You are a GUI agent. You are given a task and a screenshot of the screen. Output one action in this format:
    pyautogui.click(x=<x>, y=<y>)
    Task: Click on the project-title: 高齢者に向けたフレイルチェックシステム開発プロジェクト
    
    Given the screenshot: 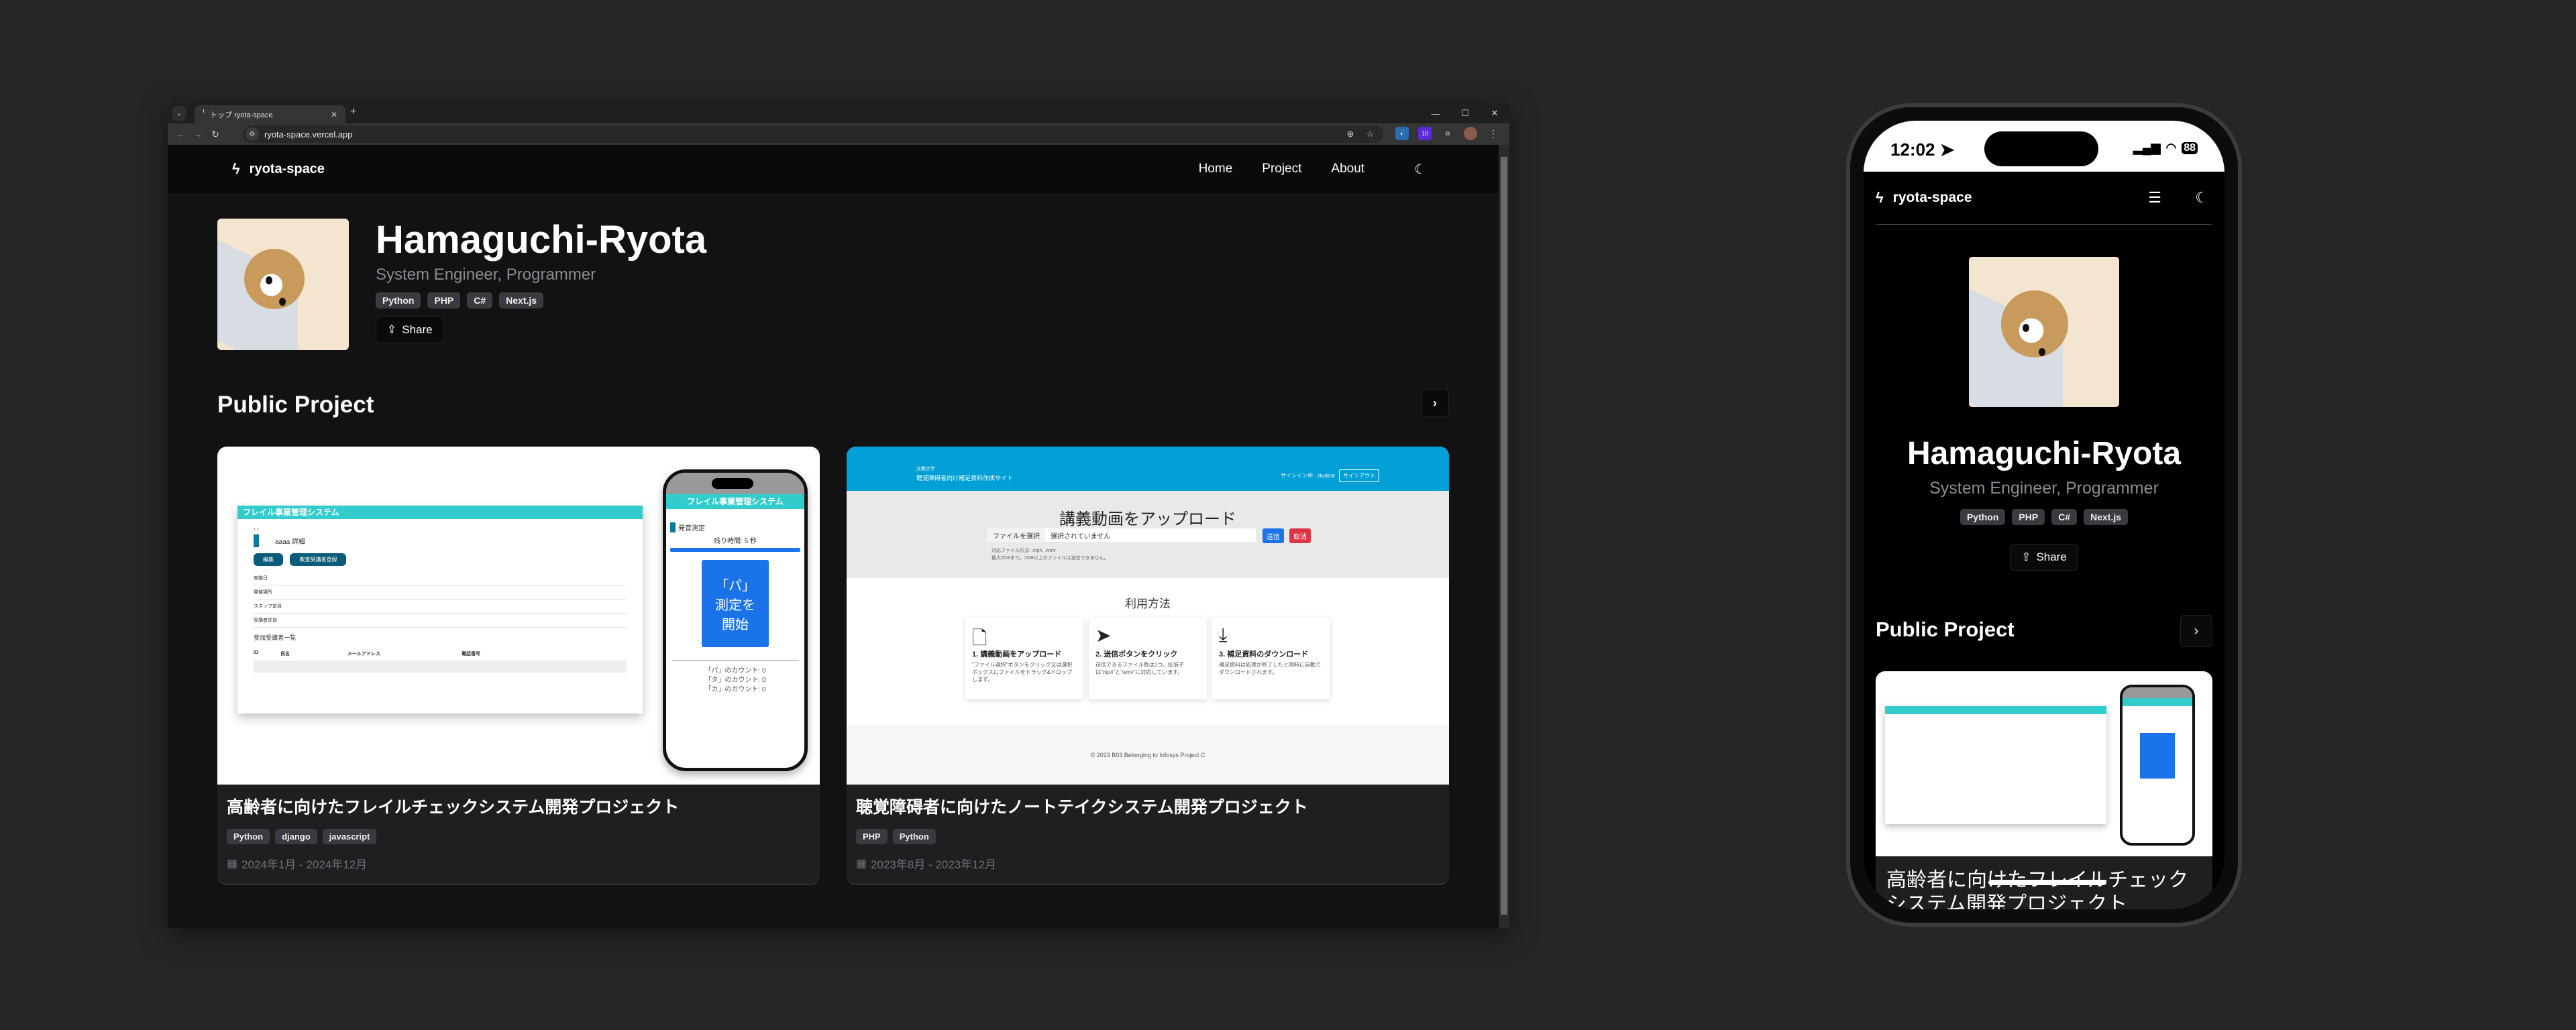 What is the action you would take?
    pyautogui.click(x=518, y=806)
    